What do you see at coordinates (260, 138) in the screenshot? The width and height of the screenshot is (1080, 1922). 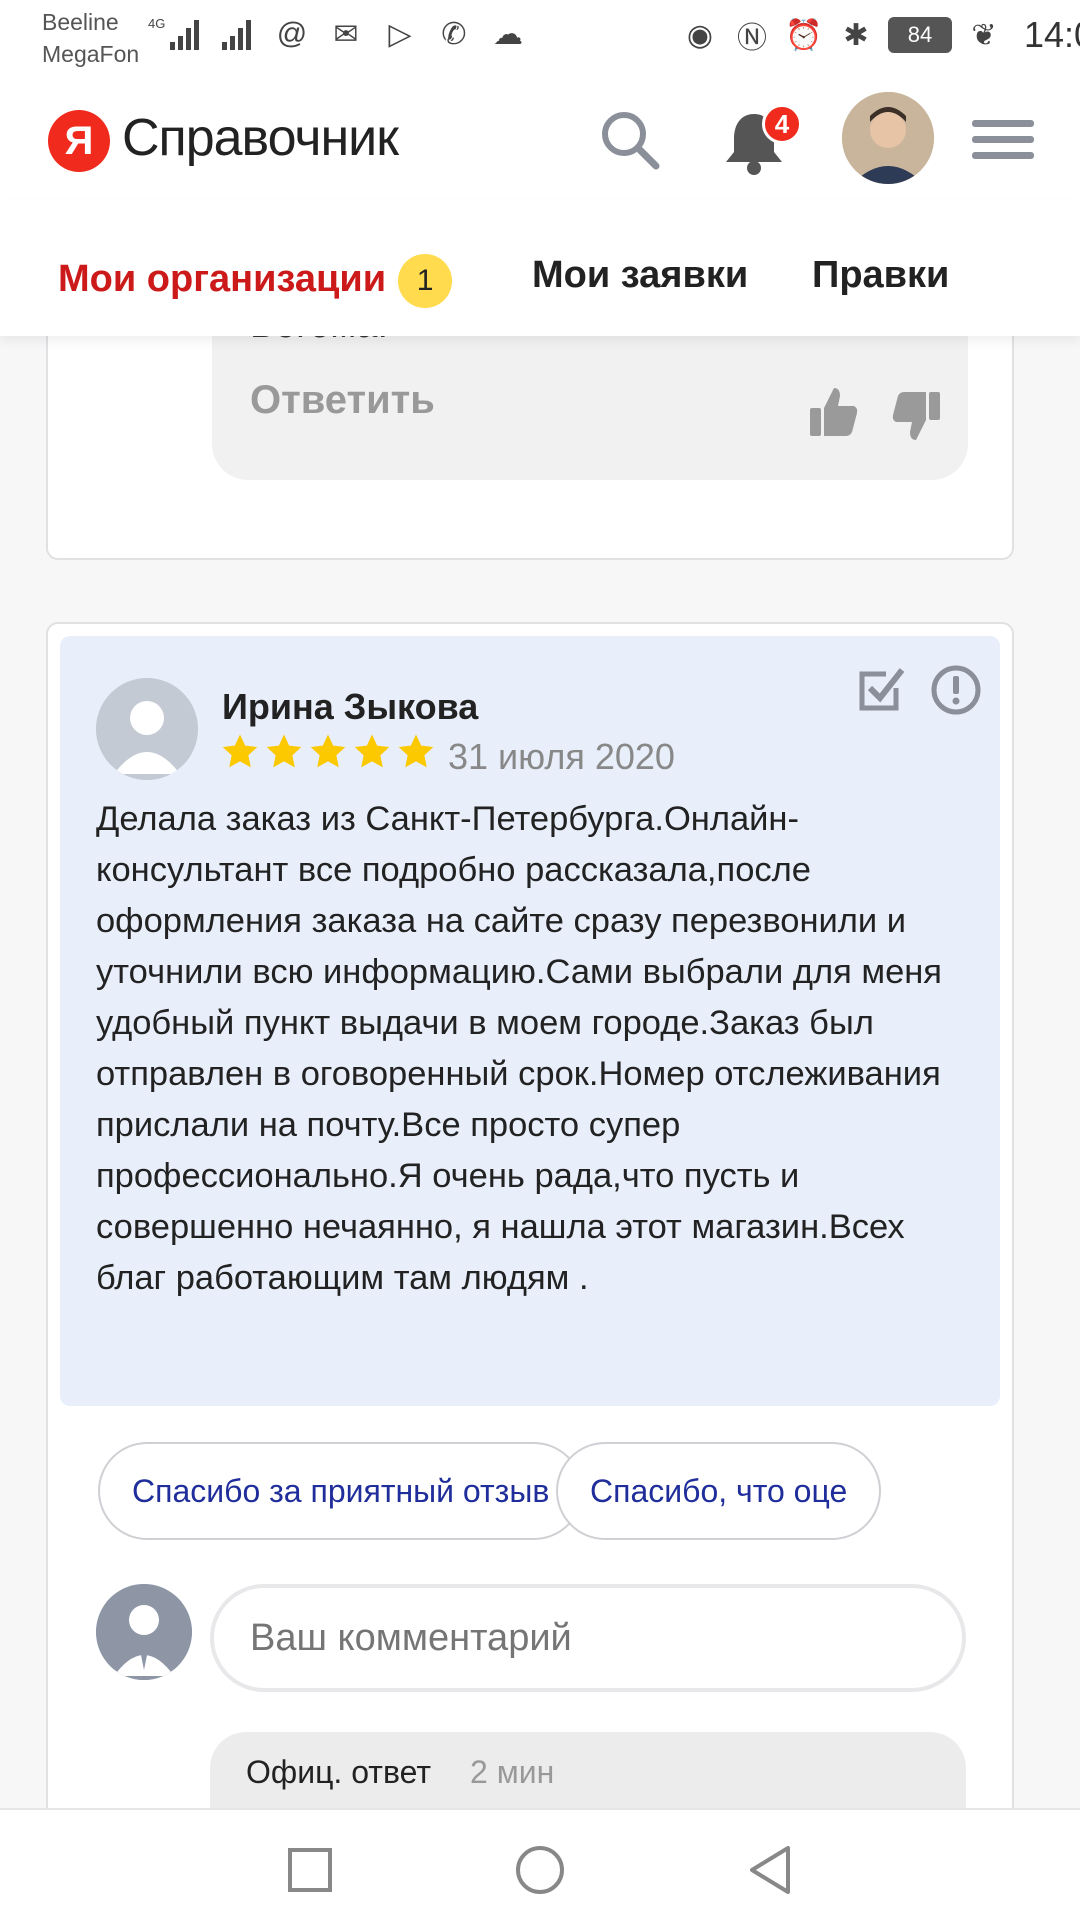 I see `brand-title: Справочник` at bounding box center [260, 138].